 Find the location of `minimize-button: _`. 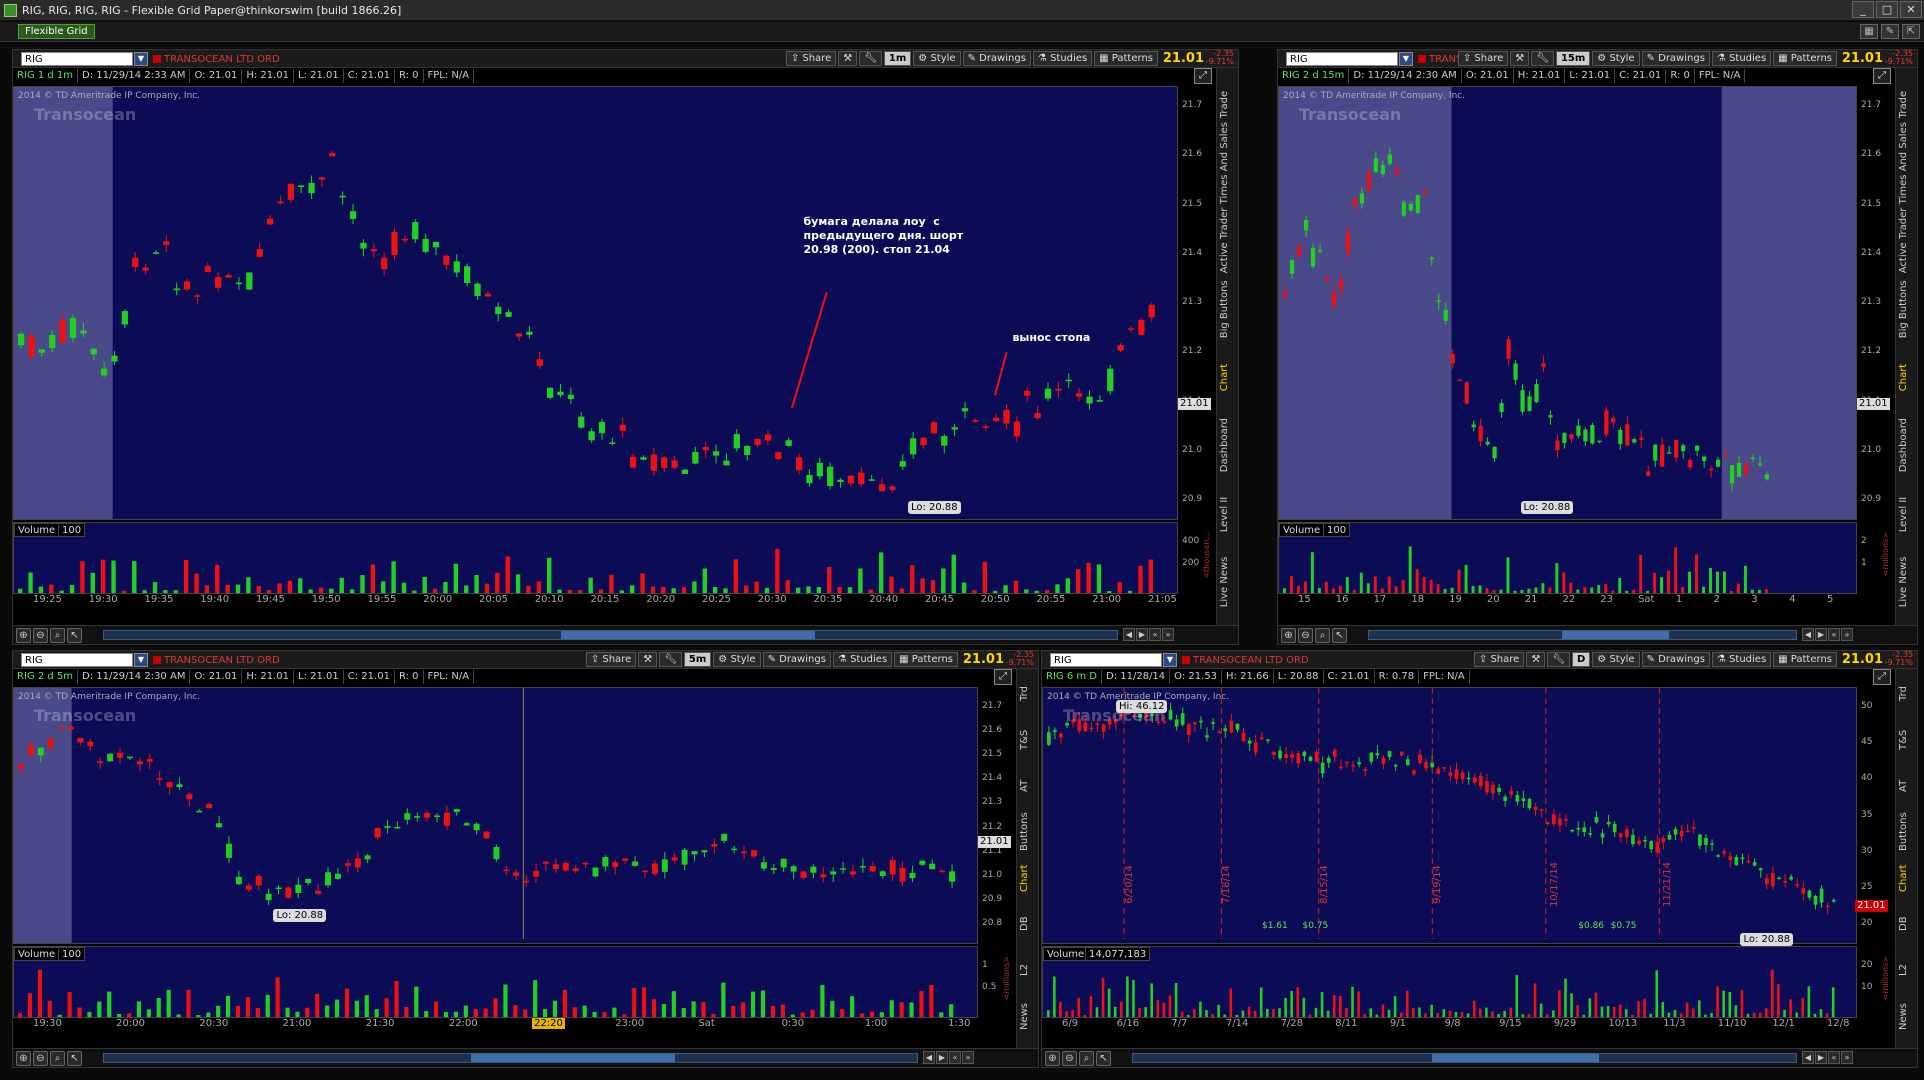

minimize-button: _ is located at coordinates (1863, 9).